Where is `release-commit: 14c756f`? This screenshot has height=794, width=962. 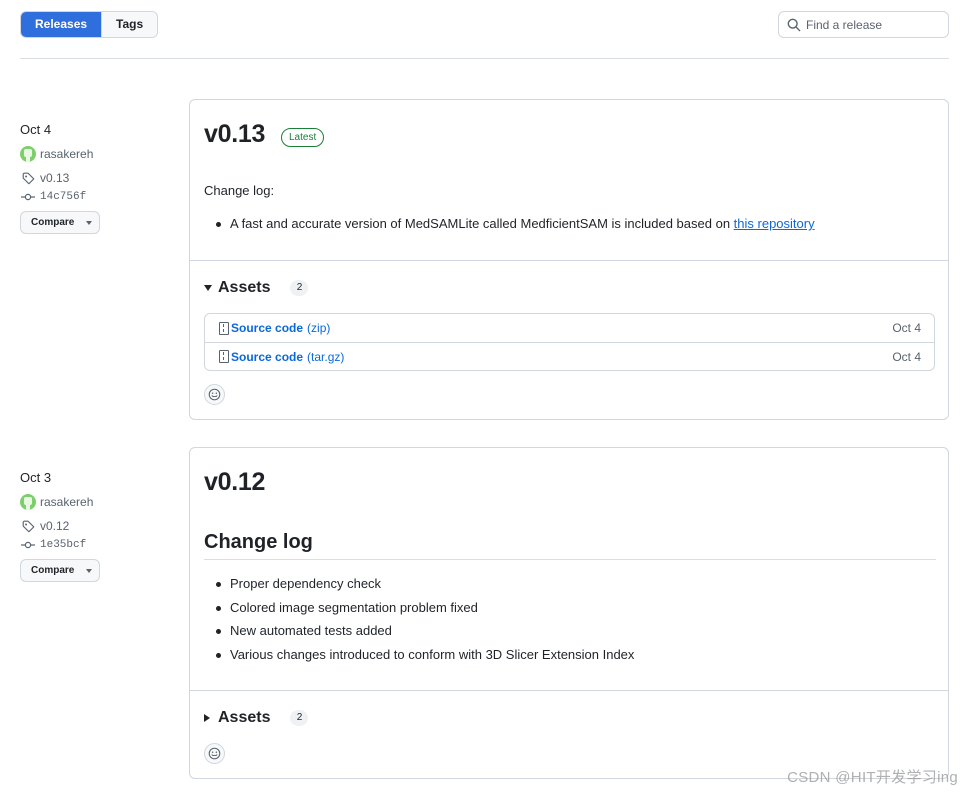 release-commit: 14c756f is located at coordinates (90, 197).